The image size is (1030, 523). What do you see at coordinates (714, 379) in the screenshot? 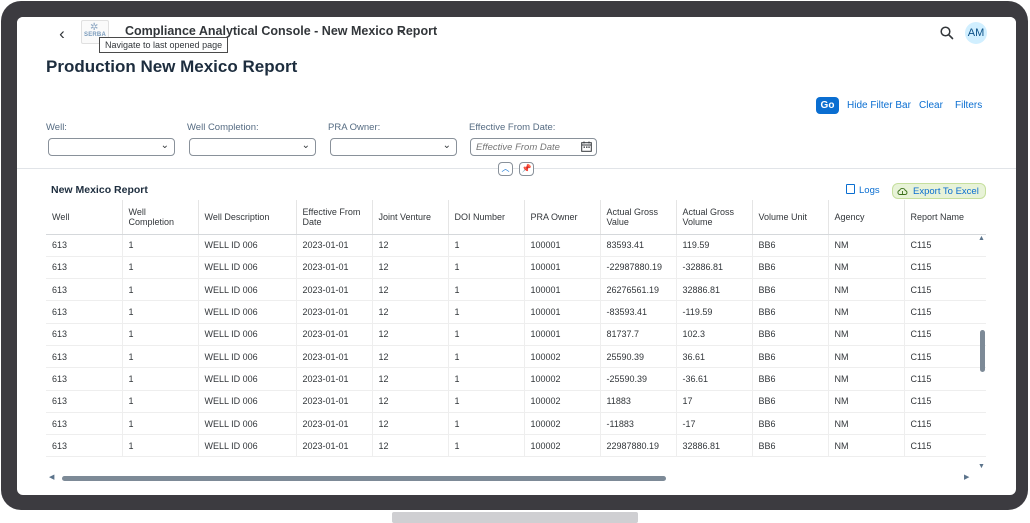
I see `table-cell: -36.61` at bounding box center [714, 379].